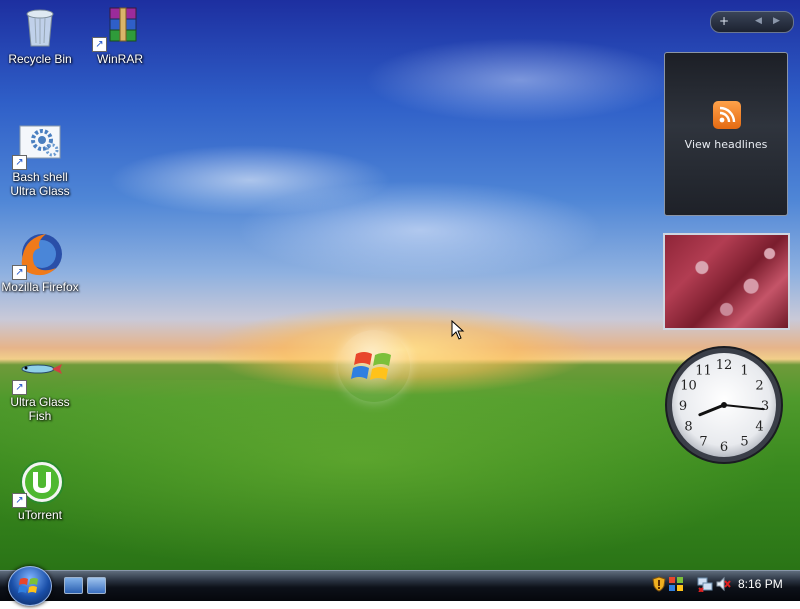  What do you see at coordinates (724, 365) in the screenshot?
I see `clock-numeral: 12` at bounding box center [724, 365].